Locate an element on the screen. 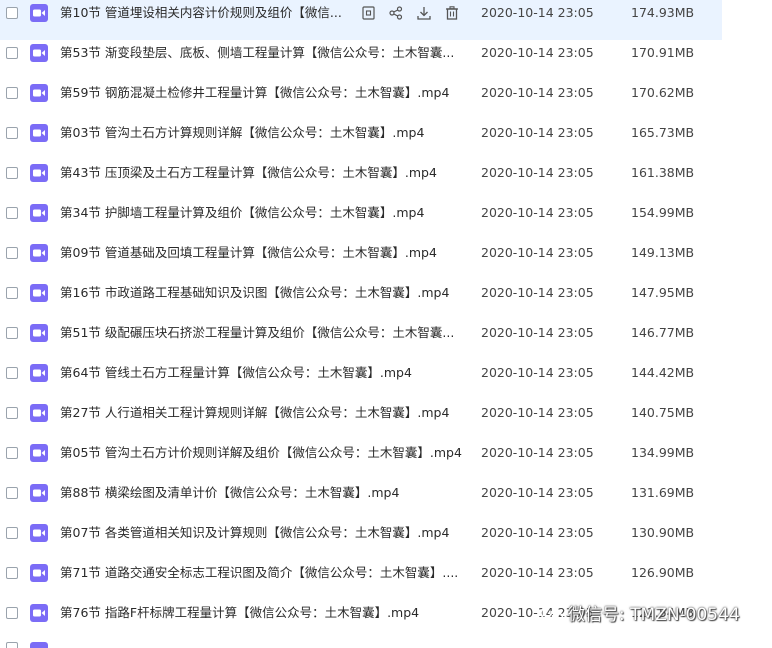 The width and height of the screenshot is (772, 648). file-detail-icon is located at coordinates (368, 13).